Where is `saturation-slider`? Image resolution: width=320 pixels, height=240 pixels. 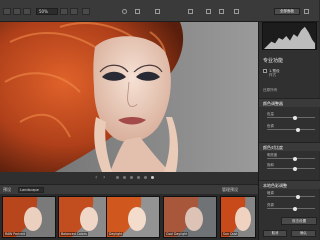
saturation-slider is located at coordinates (291, 168).